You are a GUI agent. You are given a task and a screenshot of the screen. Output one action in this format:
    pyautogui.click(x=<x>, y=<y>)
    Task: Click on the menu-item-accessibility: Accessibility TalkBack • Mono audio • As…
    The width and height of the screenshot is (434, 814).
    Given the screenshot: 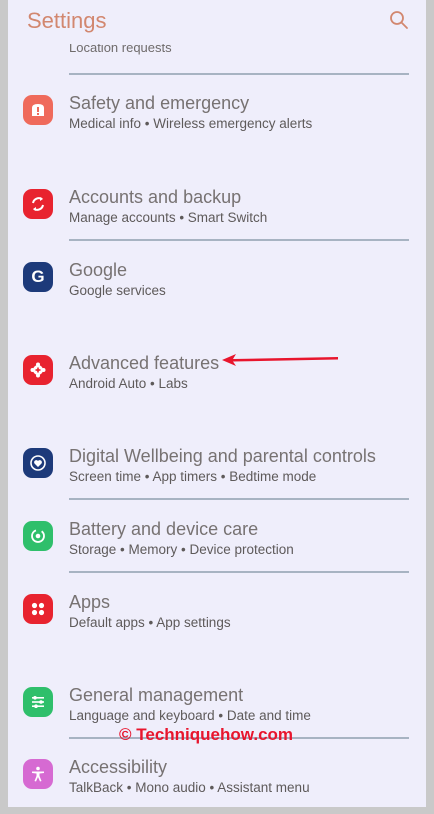 What is the action you would take?
    pyautogui.click(x=217, y=779)
    